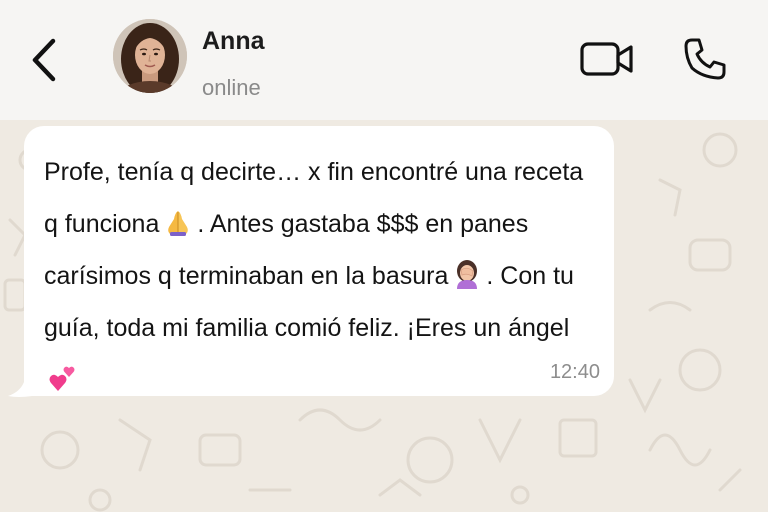 The height and width of the screenshot is (512, 768). I want to click on video-camera-icon, so click(606, 59).